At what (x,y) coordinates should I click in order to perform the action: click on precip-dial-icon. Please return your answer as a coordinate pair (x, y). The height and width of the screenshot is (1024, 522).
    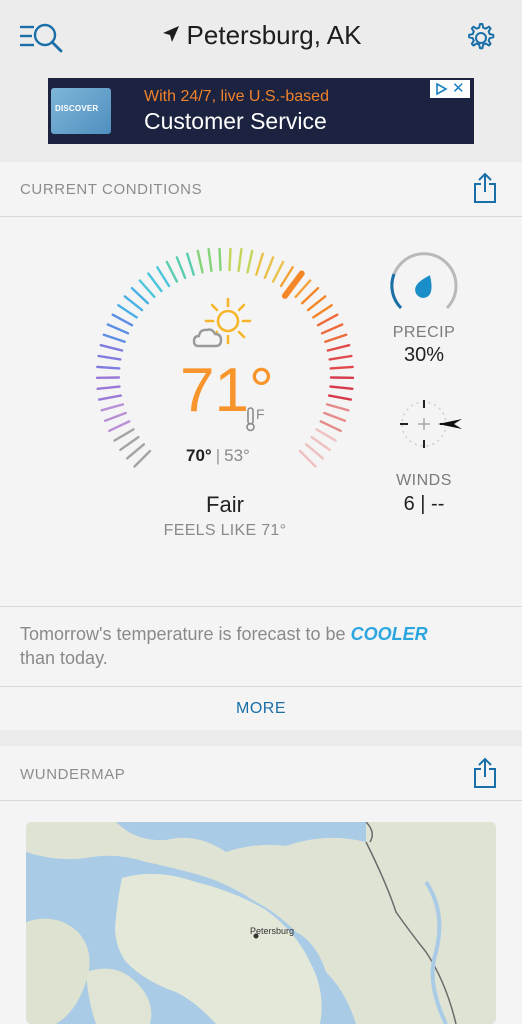
    Looking at the image, I should click on (424, 281).